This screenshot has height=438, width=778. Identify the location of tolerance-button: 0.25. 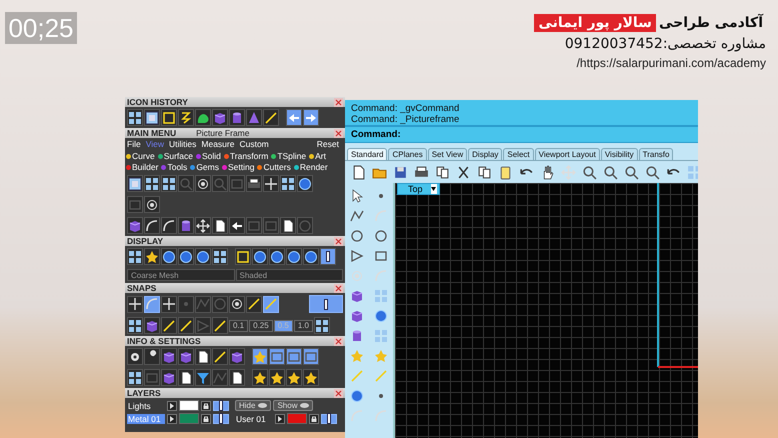
(261, 326).